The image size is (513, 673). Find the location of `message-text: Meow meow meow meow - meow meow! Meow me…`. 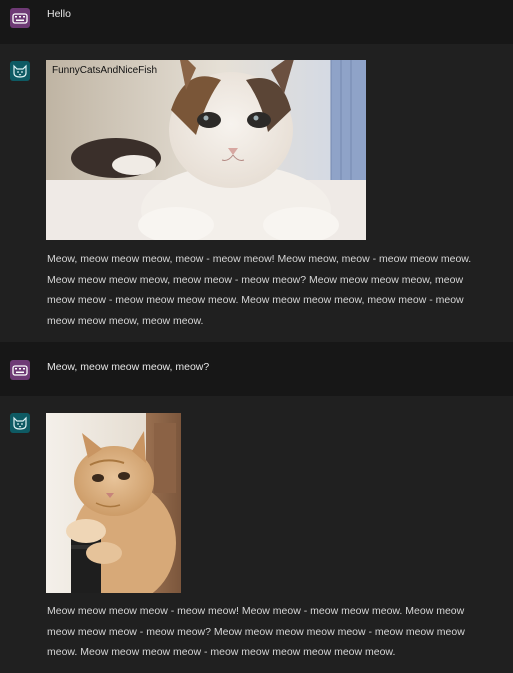

message-text: Meow meow meow meow - meow meow! Meow me… is located at coordinates (256, 631).